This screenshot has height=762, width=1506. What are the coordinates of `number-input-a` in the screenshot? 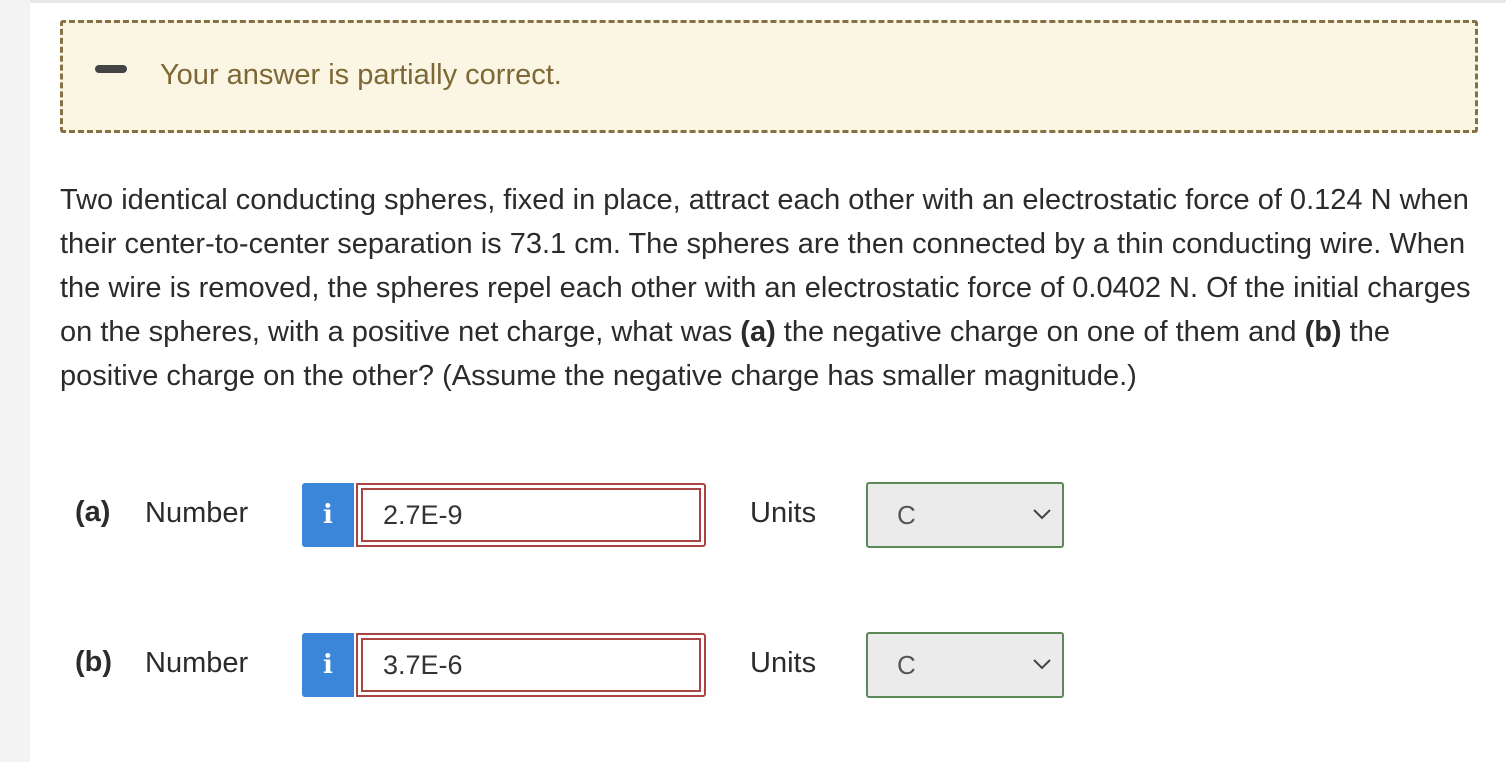 It's located at (531, 515).